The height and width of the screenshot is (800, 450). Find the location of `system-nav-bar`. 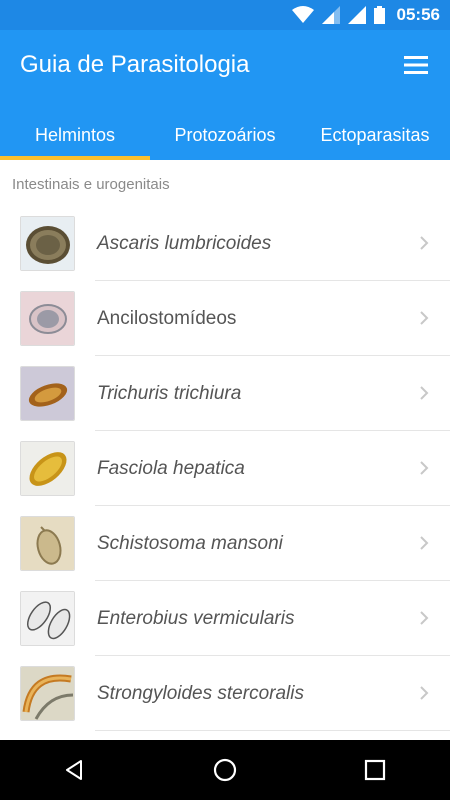

system-nav-bar is located at coordinates (225, 770).